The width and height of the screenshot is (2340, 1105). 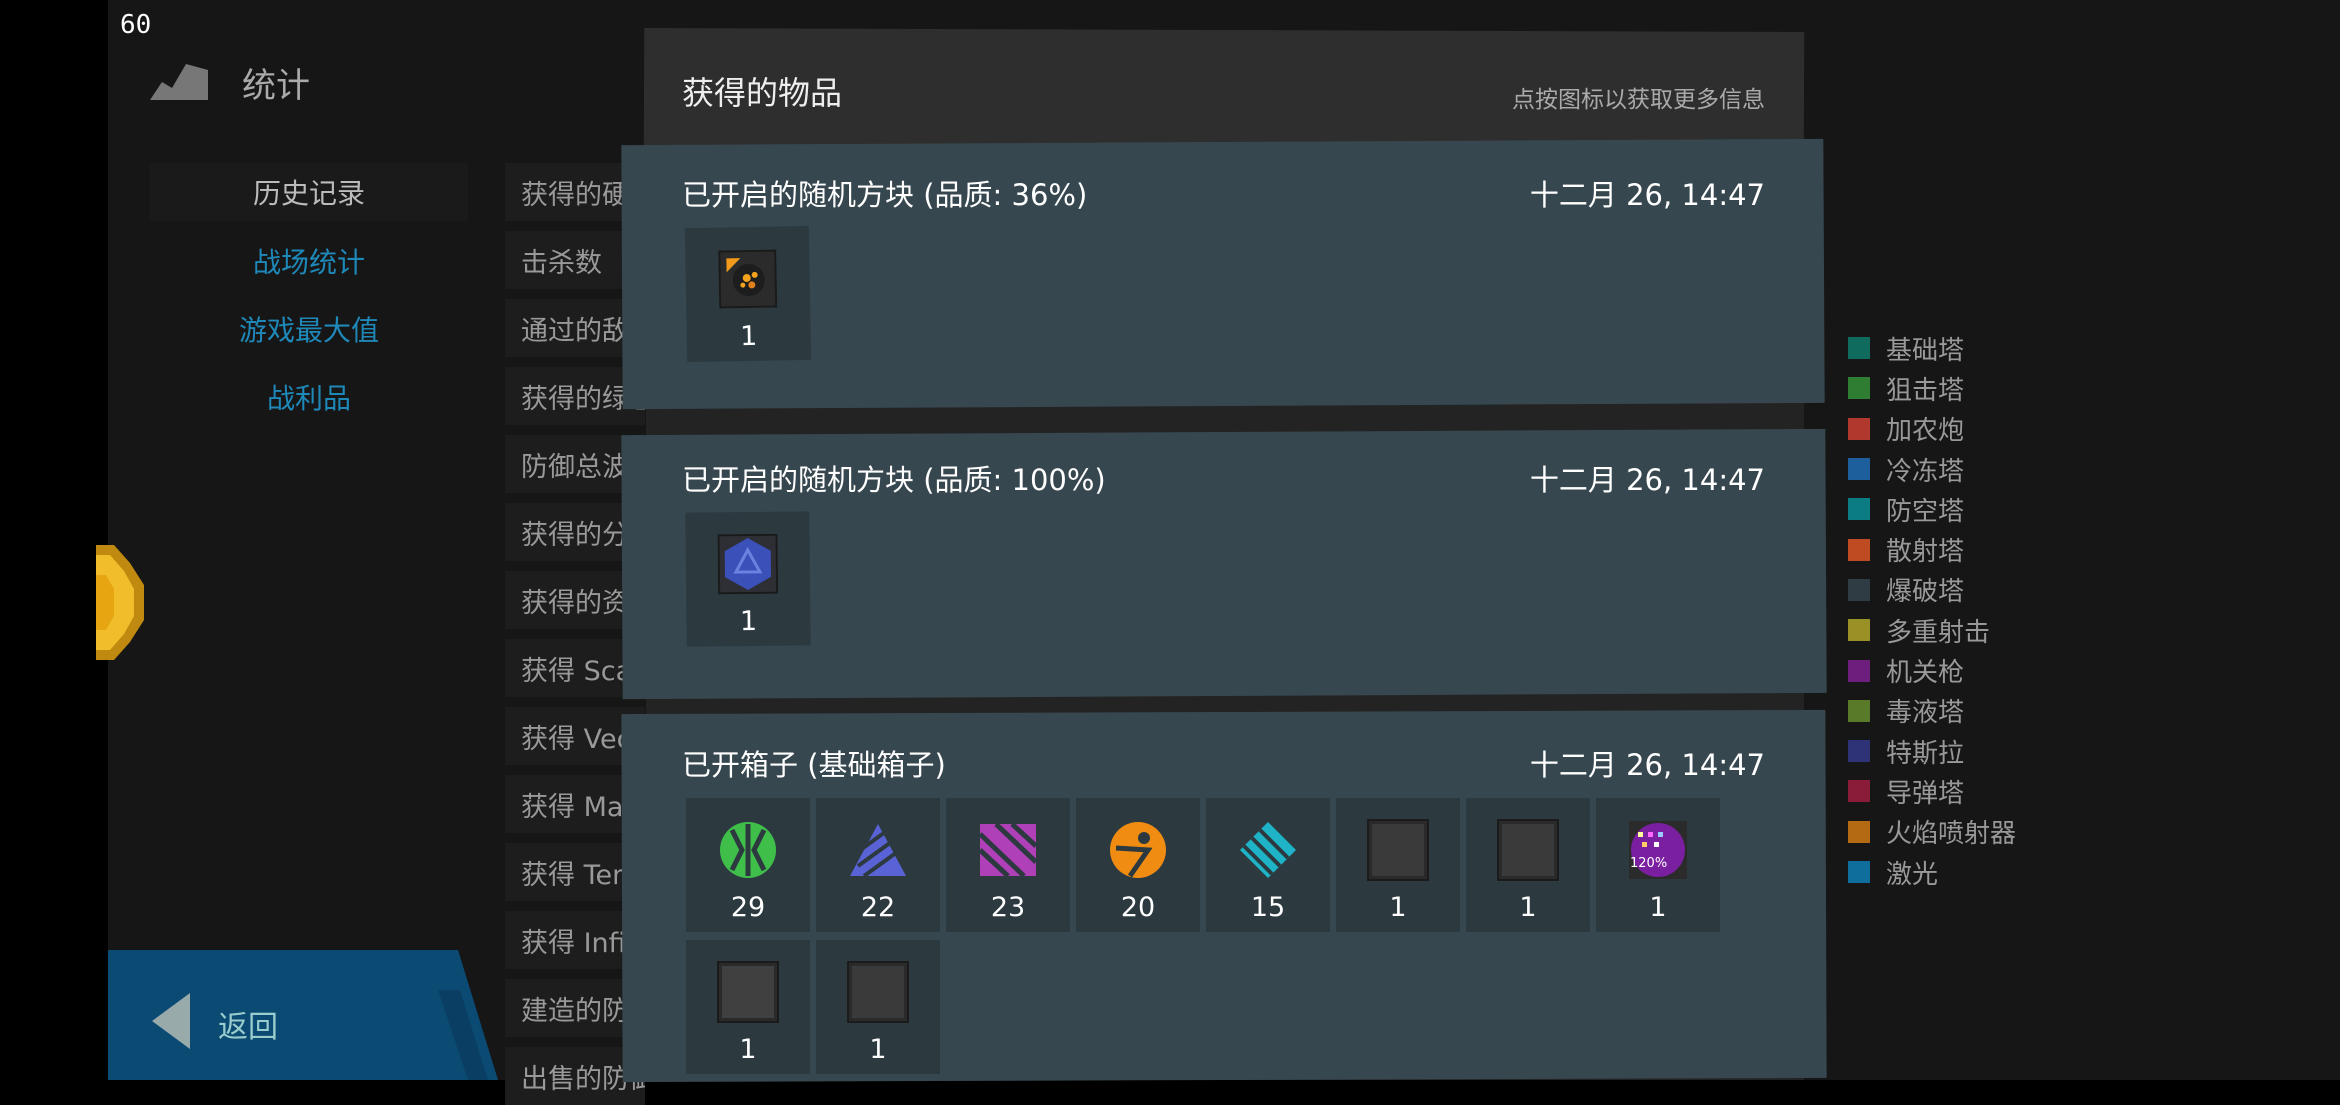 What do you see at coordinates (885, 195) in the screenshot?
I see `card-title: 已开启的随机方块 (品质: 36%)` at bounding box center [885, 195].